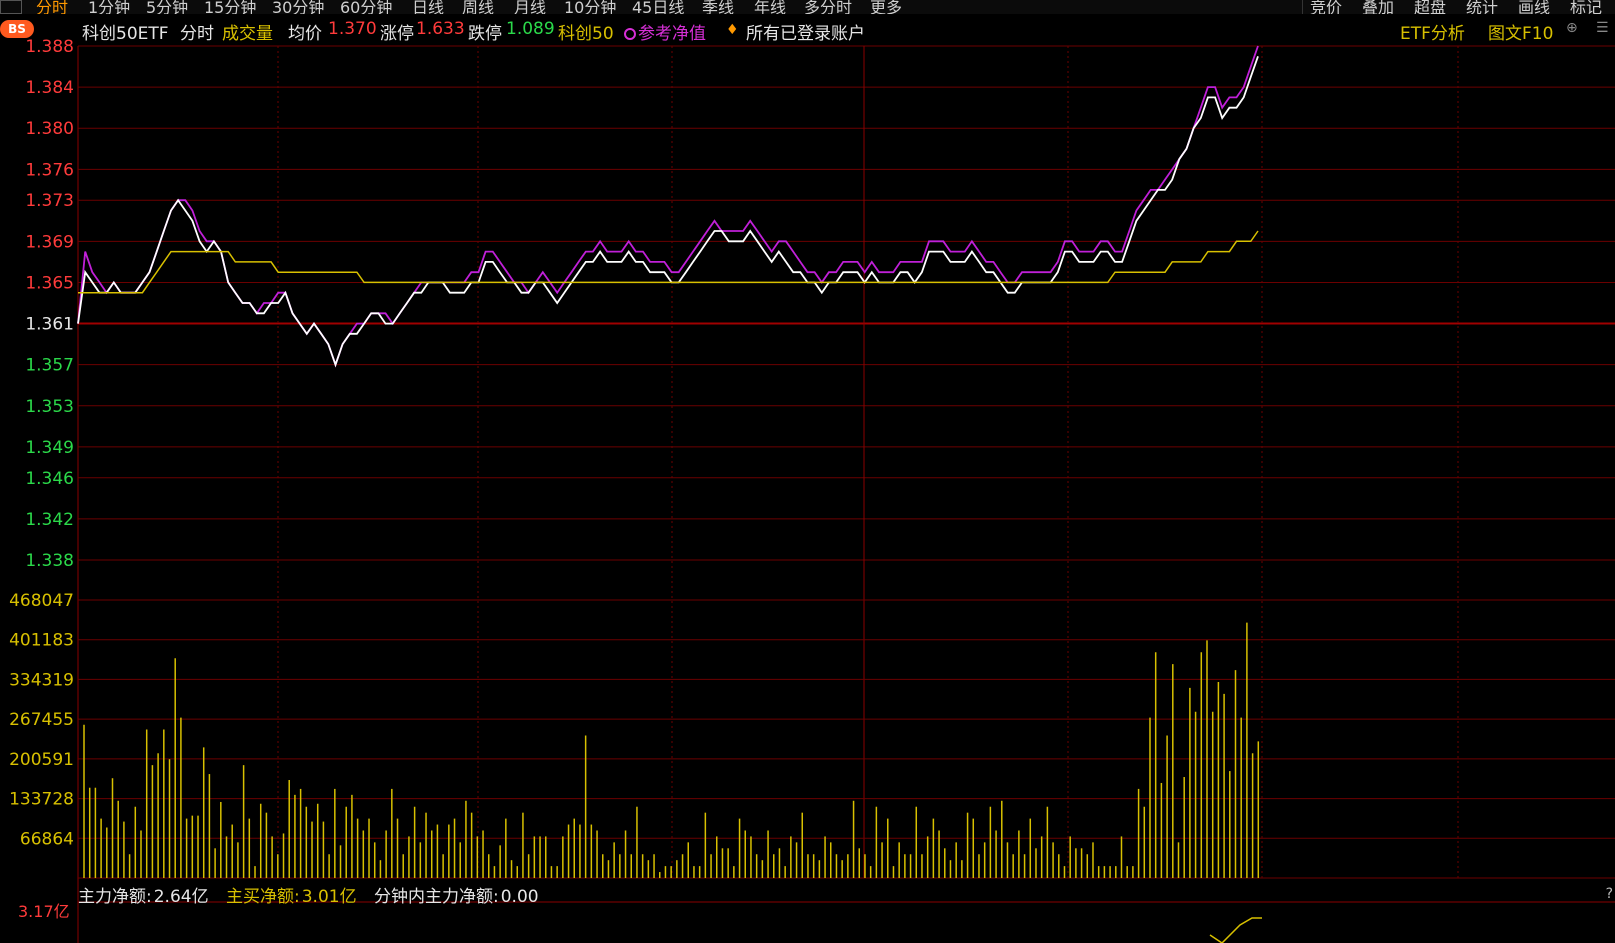  What do you see at coordinates (49, 448) in the screenshot?
I see `price-tick-label: 1.349` at bounding box center [49, 448].